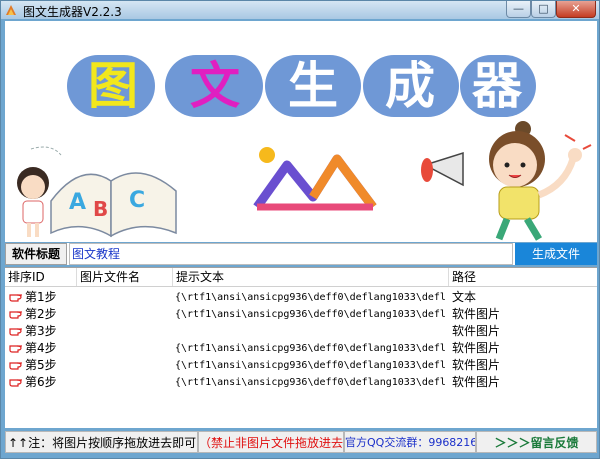 The width and height of the screenshot is (600, 459). What do you see at coordinates (125, 277) in the screenshot?
I see `column-header-image: 图片文件名` at bounding box center [125, 277].